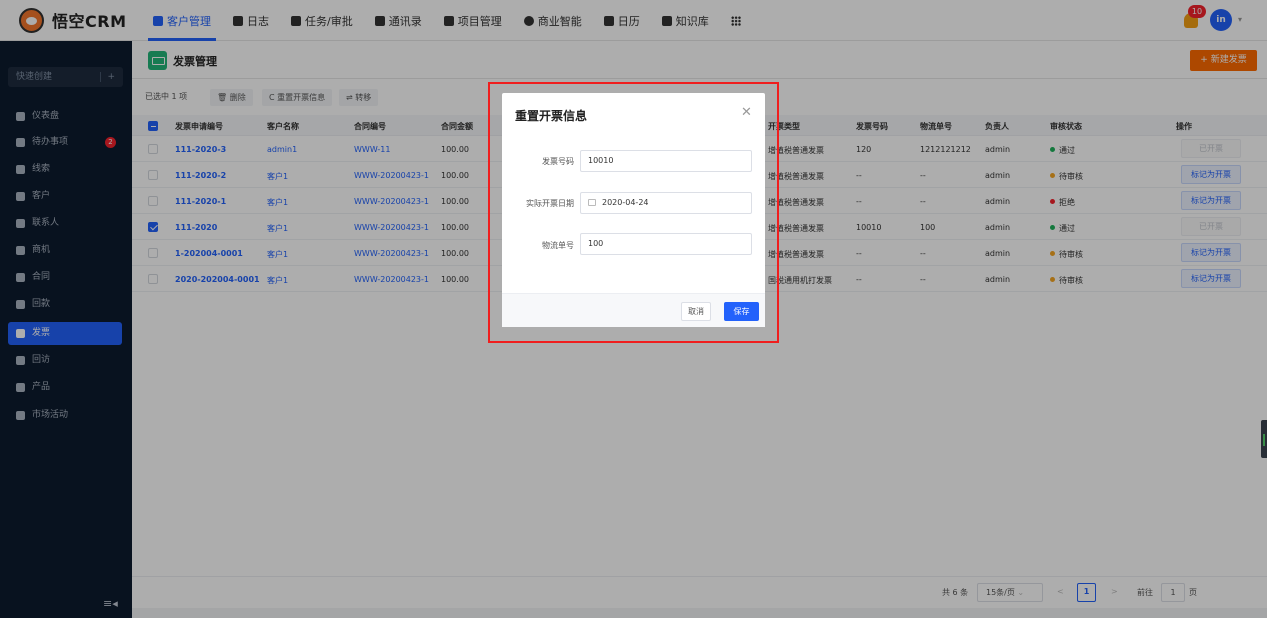  What do you see at coordinates (666, 244) in the screenshot?
I see `logistics-no-input: 100` at bounding box center [666, 244].